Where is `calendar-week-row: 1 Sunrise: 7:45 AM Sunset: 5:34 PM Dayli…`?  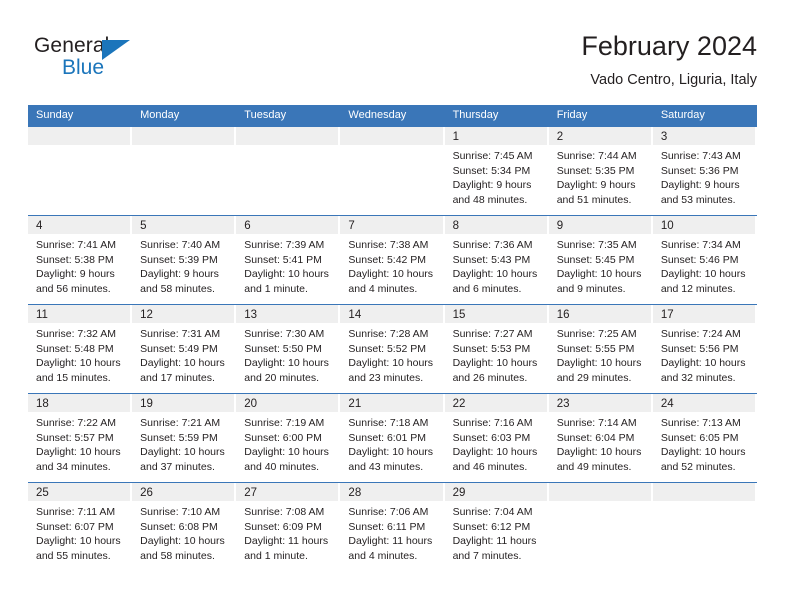
calendar-week-row: 1 Sunrise: 7:45 AM Sunset: 5:34 PM Dayli… is located at coordinates (392, 170).